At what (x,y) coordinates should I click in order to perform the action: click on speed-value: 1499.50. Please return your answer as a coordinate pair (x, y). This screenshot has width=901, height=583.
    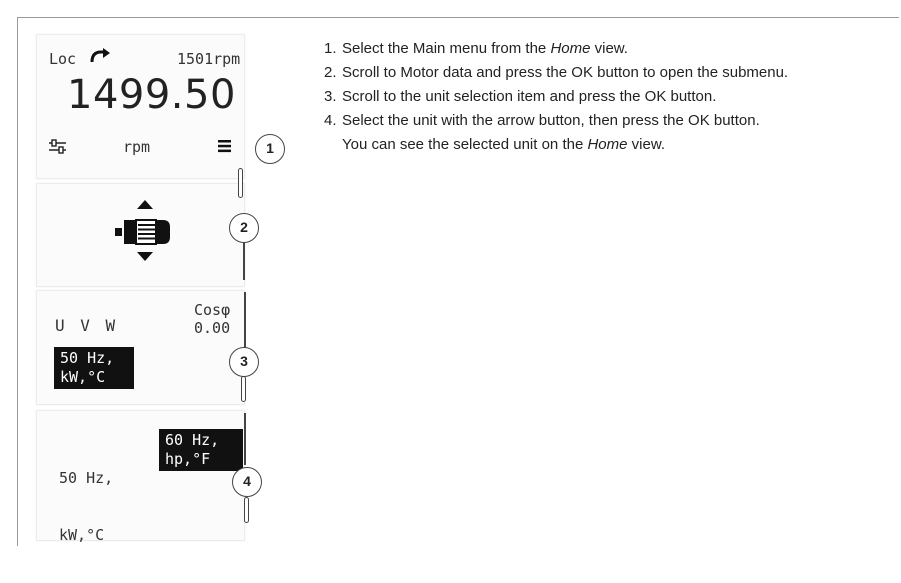
    Looking at the image, I should click on (151, 95).